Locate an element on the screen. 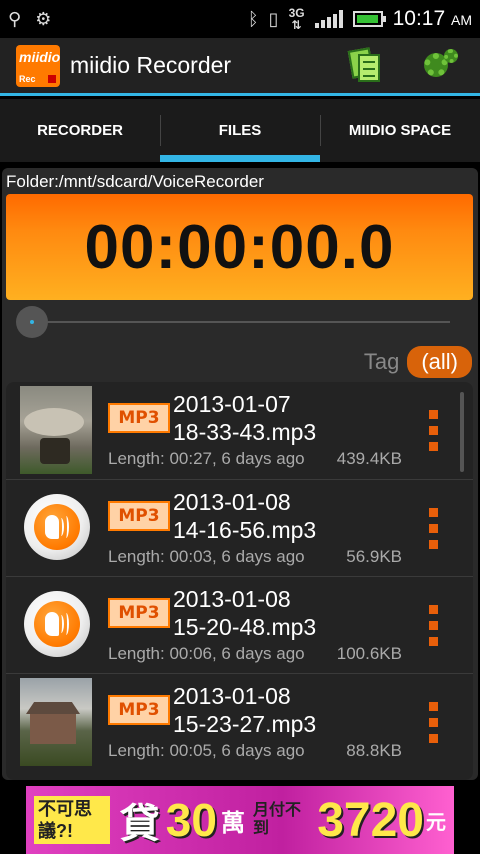 The image size is (480, 854). clock: 10:17 AM is located at coordinates (432, 18).